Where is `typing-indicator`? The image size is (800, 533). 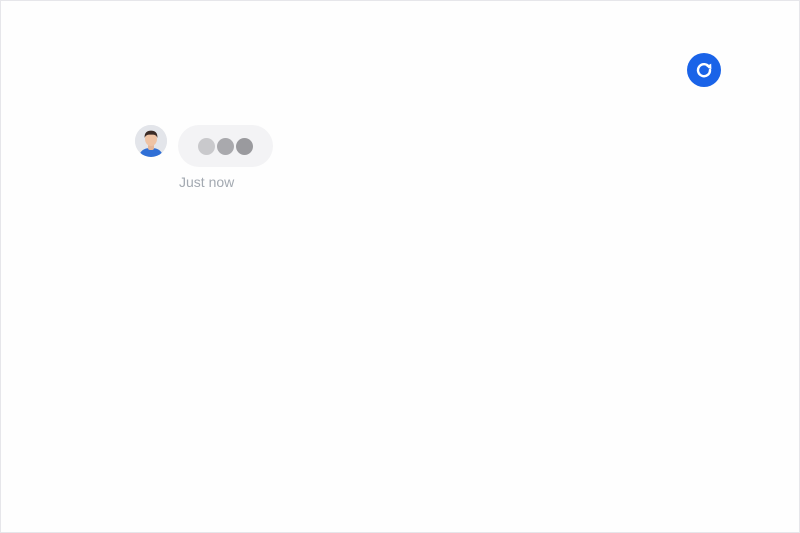
typing-indicator is located at coordinates (225, 146).